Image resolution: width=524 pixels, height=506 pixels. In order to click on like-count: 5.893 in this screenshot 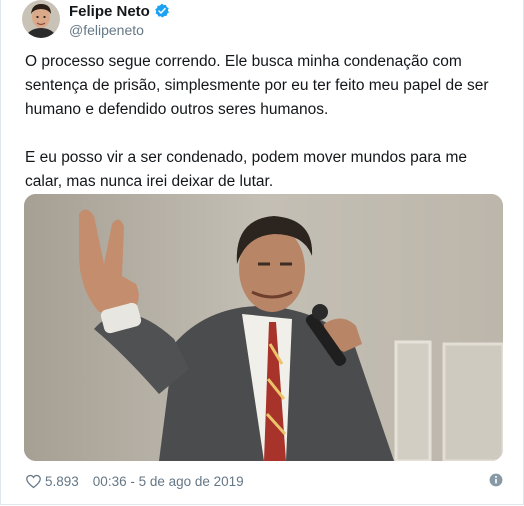, I will do `click(62, 481)`.